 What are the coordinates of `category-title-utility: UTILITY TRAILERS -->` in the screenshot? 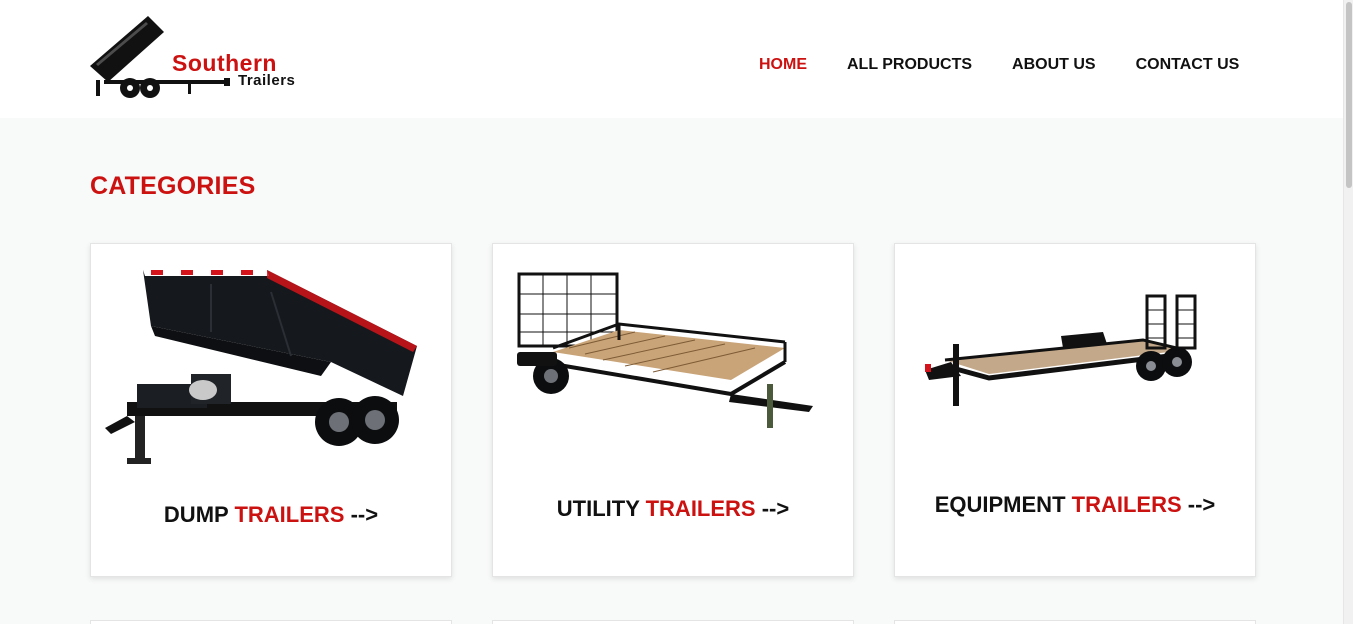 It's located at (673, 509).